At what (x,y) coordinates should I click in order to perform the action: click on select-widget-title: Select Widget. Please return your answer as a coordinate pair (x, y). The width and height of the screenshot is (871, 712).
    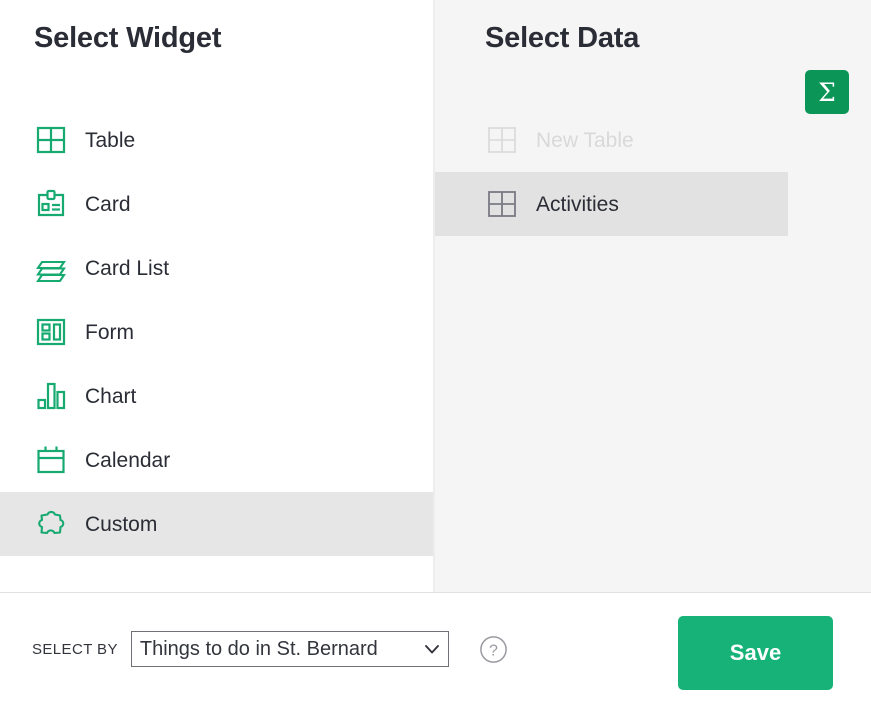
    Looking at the image, I should click on (128, 38).